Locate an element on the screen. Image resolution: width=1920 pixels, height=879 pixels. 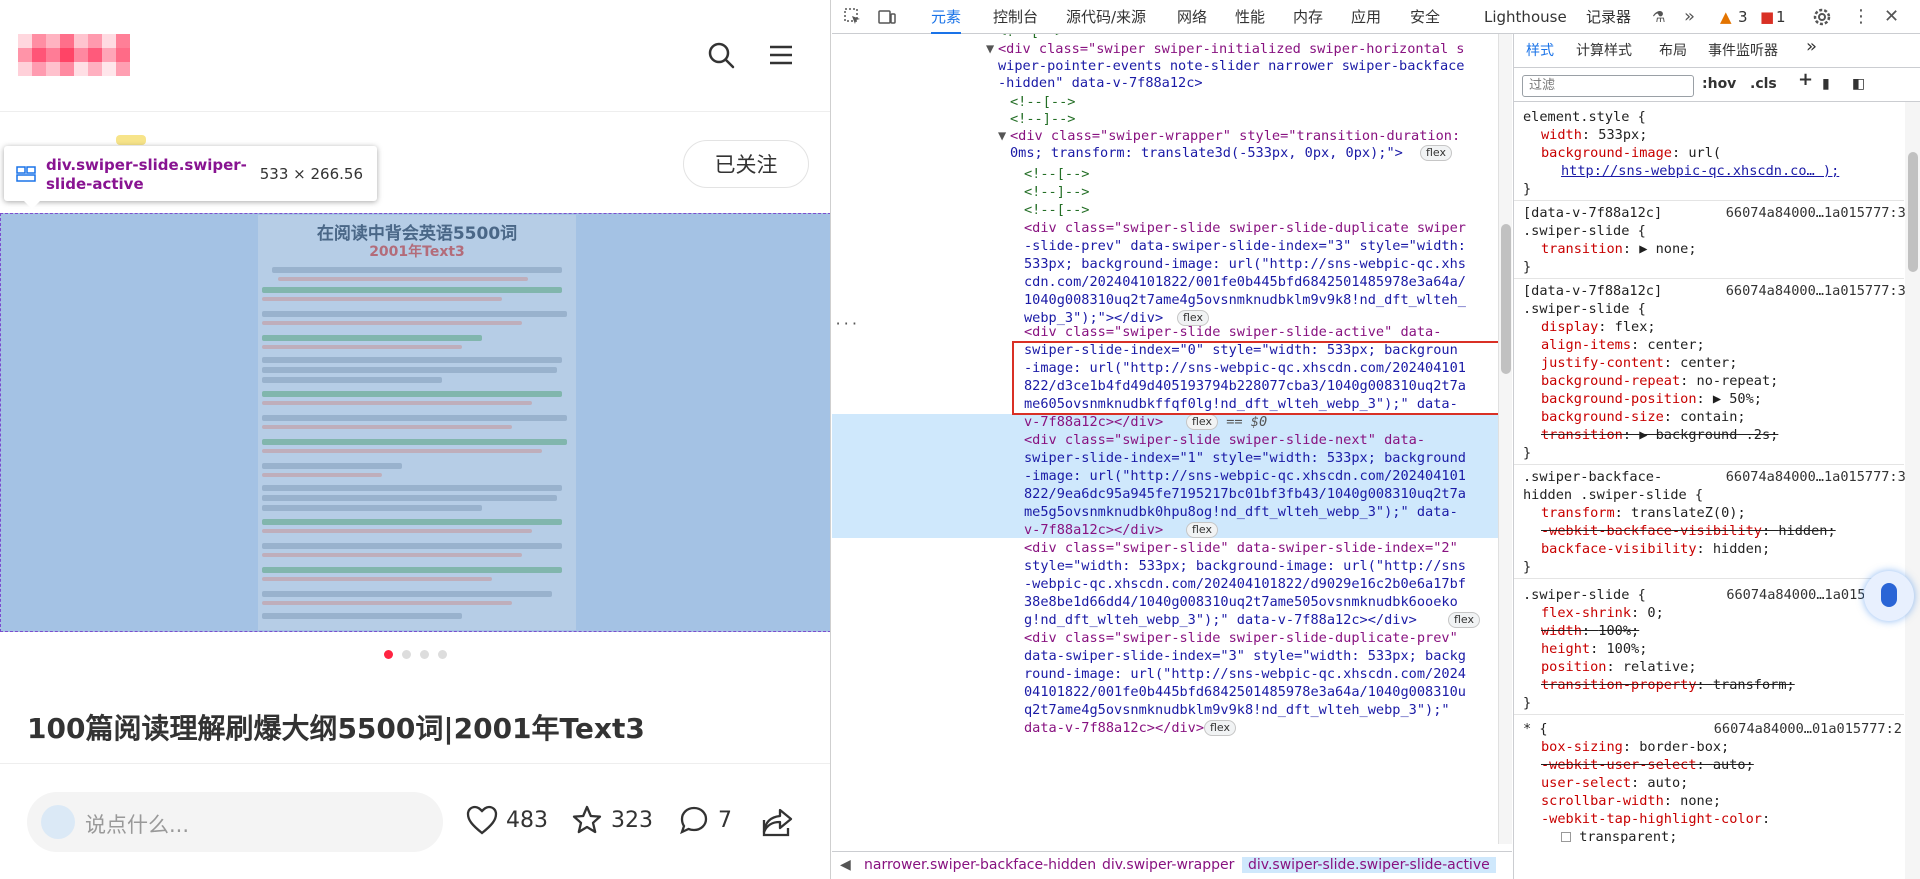
css-prop: transform is located at coordinates (1578, 513).